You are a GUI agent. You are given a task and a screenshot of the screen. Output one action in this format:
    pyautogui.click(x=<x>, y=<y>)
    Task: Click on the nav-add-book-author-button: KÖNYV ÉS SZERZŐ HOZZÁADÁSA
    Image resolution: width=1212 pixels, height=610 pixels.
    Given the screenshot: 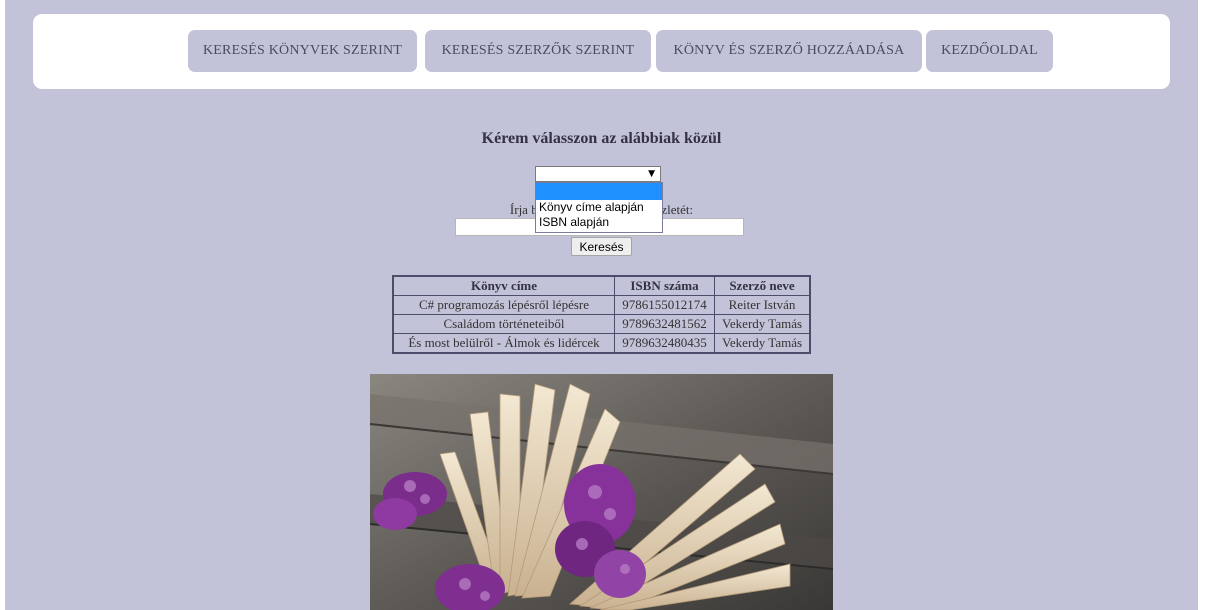 What is the action you would take?
    pyautogui.click(x=789, y=51)
    